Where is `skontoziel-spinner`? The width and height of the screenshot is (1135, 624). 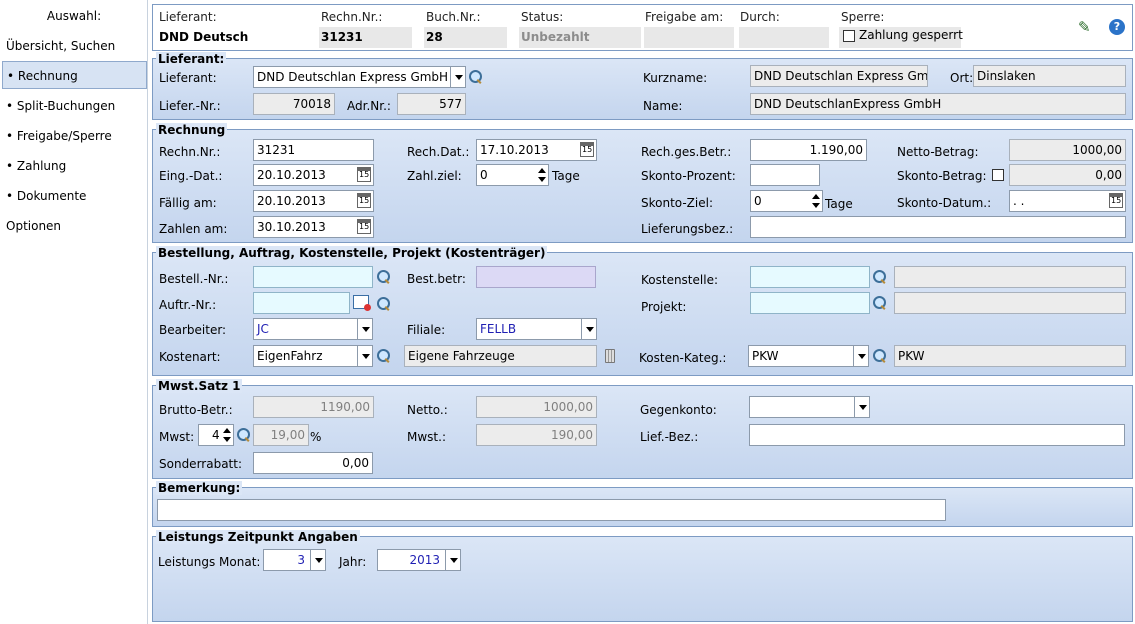 skontoziel-spinner is located at coordinates (816, 201).